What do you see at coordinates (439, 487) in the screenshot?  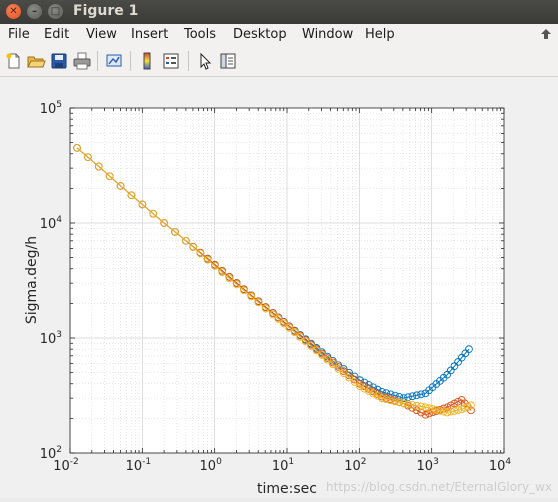 I see `watermark: https://blog.csdn.net/EternalGlory_wx` at bounding box center [439, 487].